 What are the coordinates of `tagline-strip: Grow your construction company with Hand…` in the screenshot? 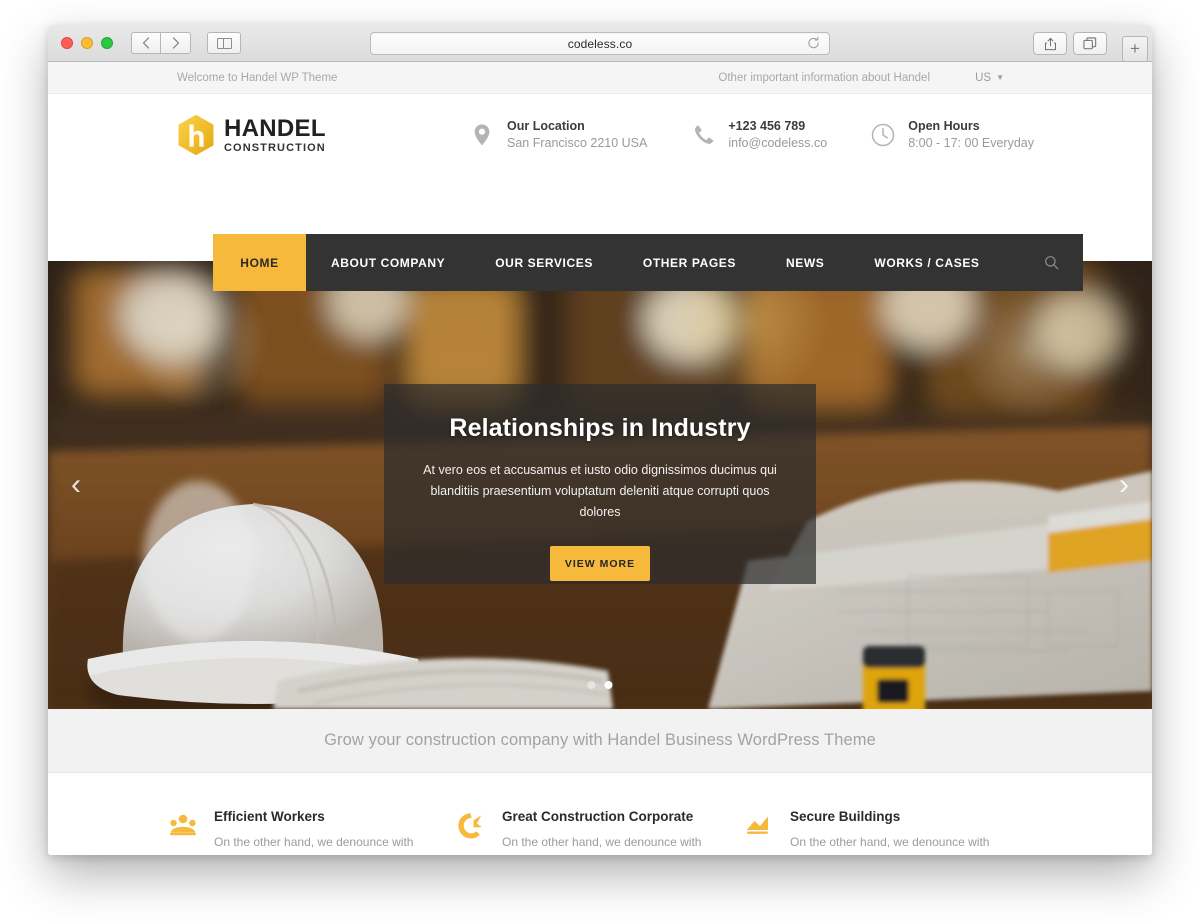 It's located at (600, 741).